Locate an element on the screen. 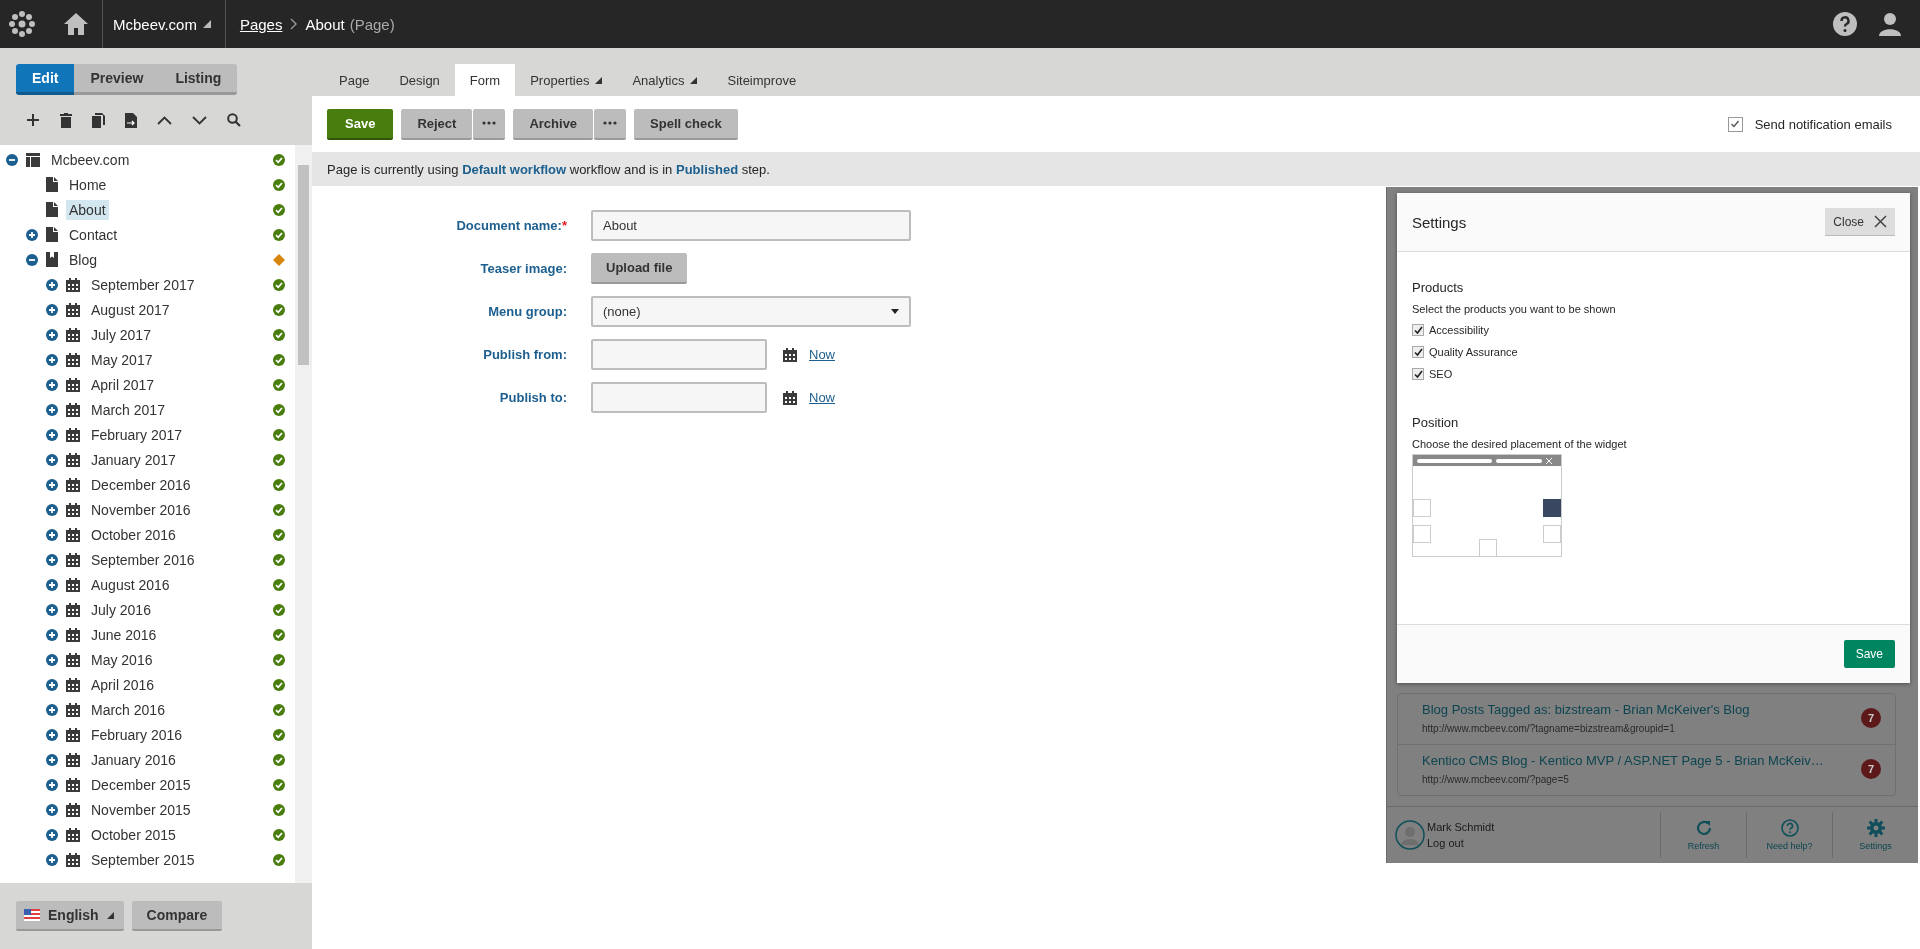 Image resolution: width=1920 pixels, height=949 pixels. tree-item: April 2016 is located at coordinates (123, 684).